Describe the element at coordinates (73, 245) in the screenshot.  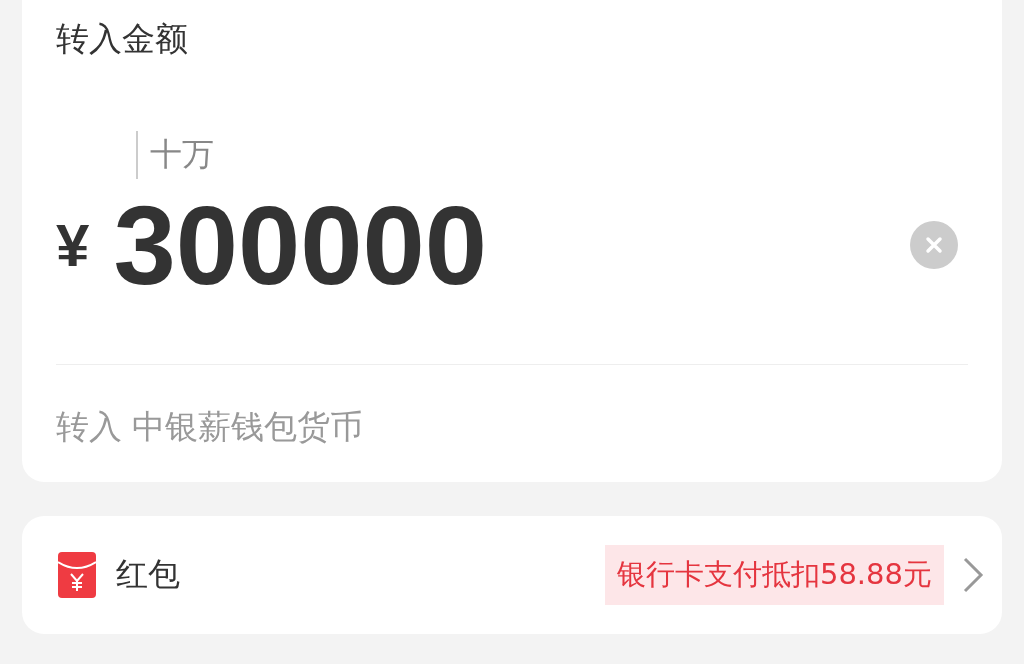
I see `currency-symbol: ¥` at that location.